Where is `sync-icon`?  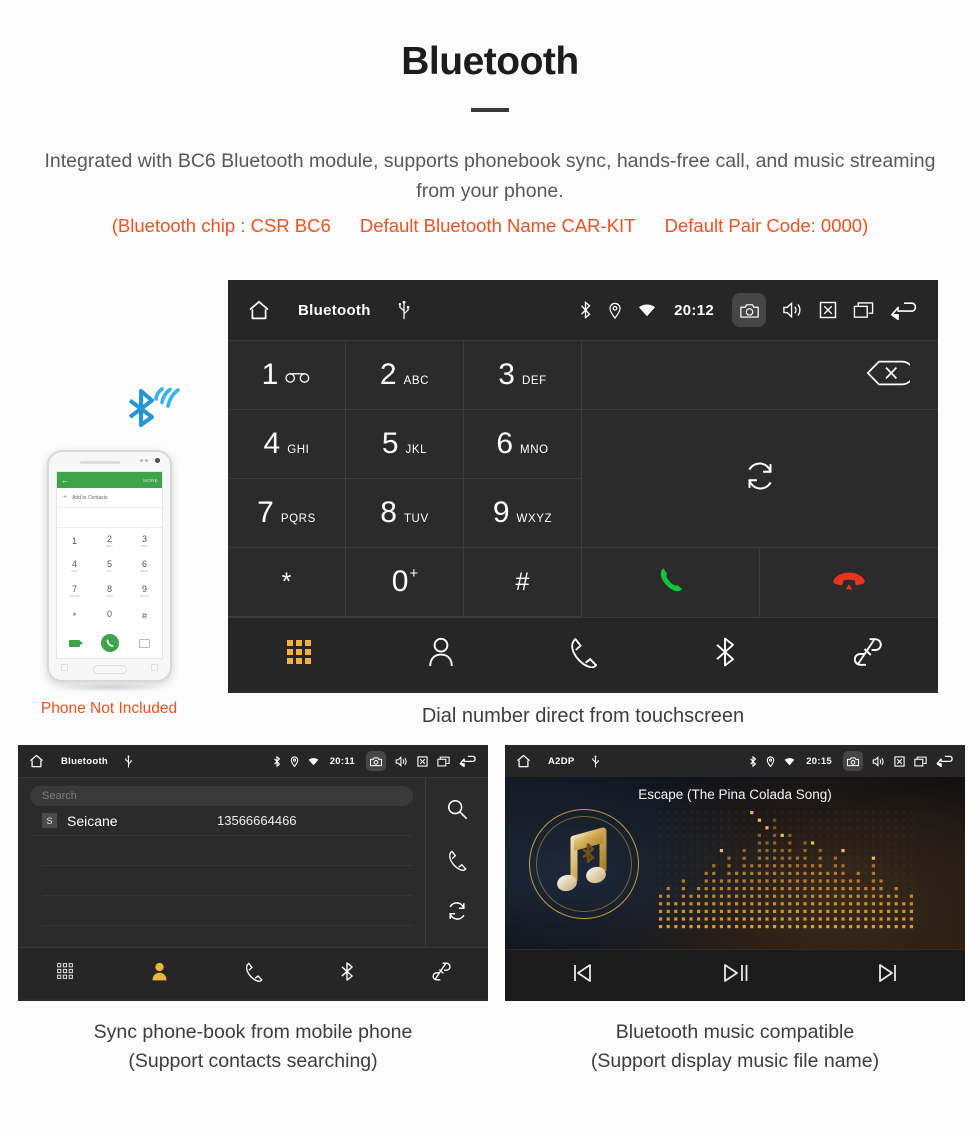 sync-icon is located at coordinates (457, 913).